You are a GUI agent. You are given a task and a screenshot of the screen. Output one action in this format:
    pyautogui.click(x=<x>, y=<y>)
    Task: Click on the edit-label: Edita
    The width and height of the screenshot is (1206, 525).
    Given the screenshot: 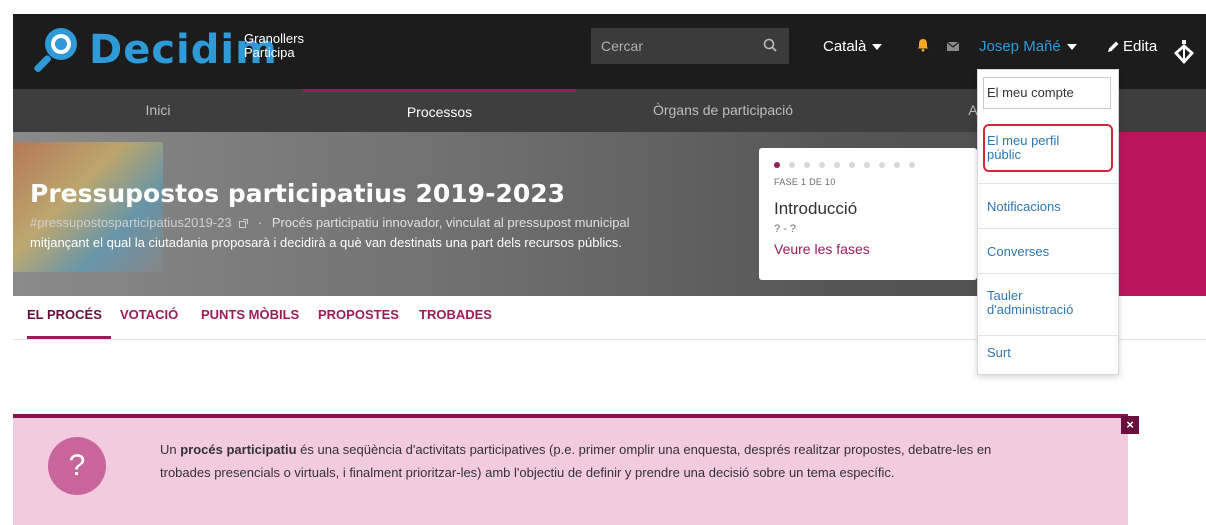 What is the action you would take?
    pyautogui.click(x=1140, y=46)
    